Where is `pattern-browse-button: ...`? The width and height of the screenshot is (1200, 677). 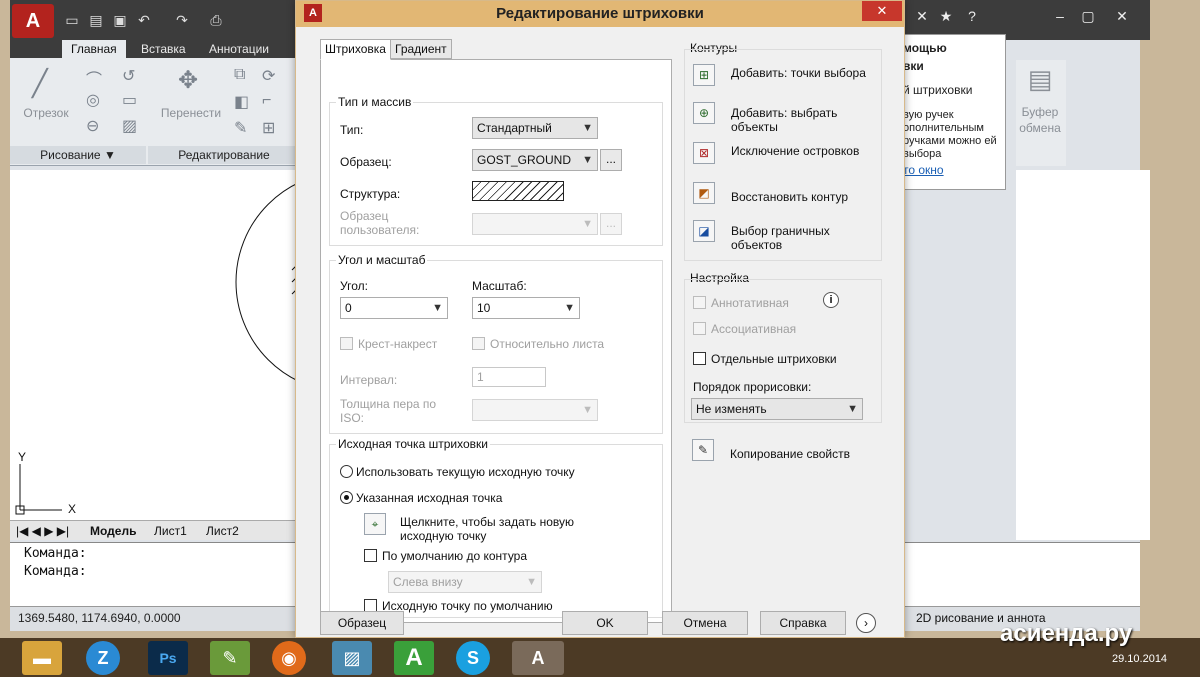 pattern-browse-button: ... is located at coordinates (611, 160).